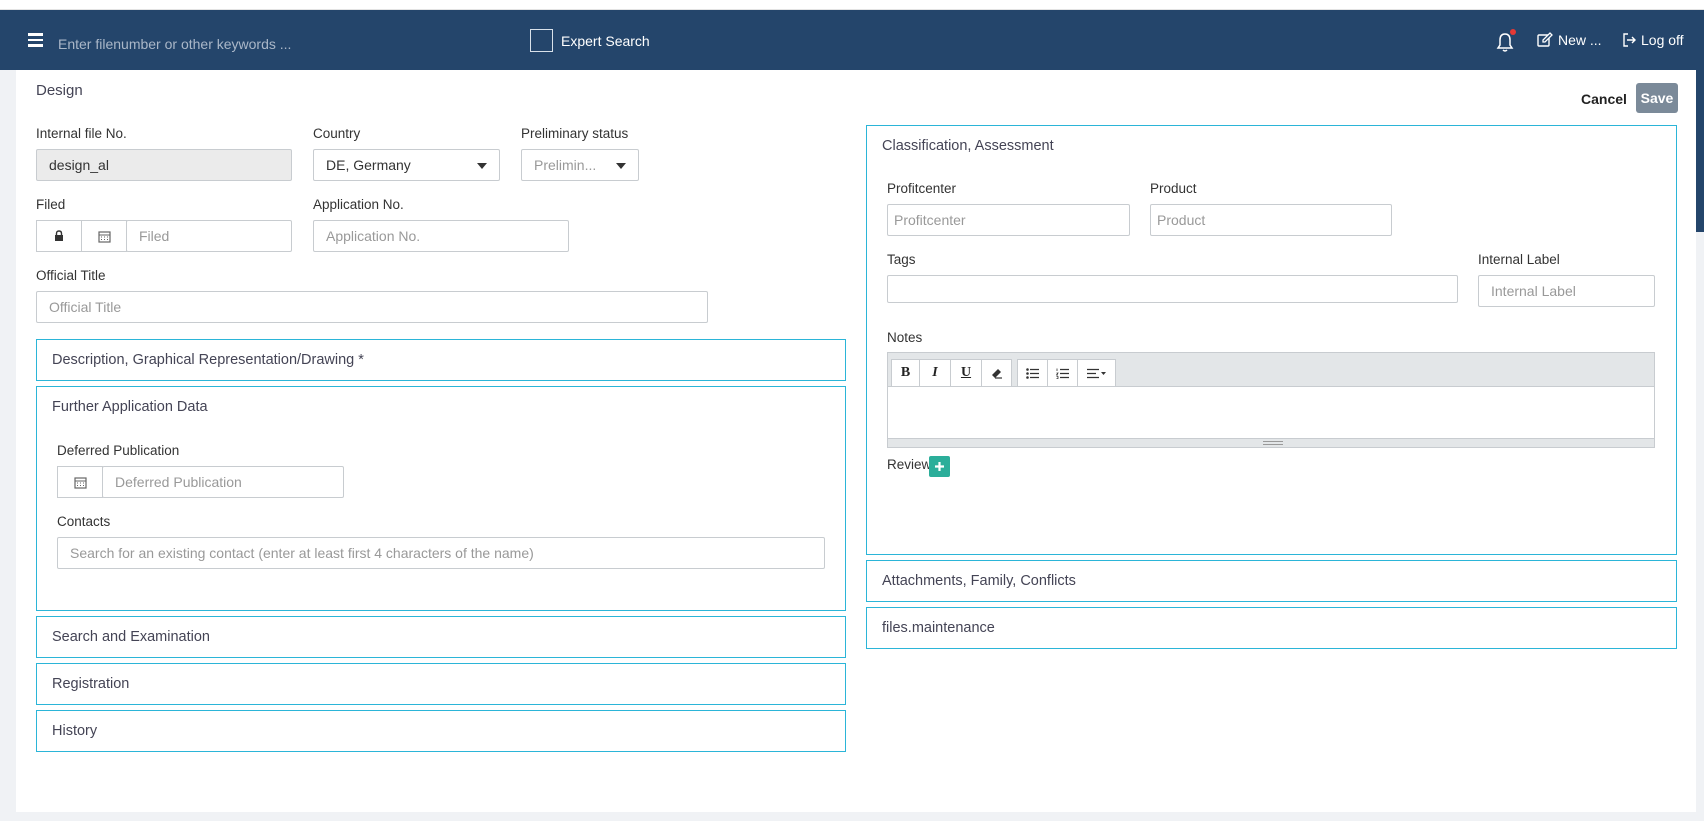 This screenshot has height=821, width=1704. What do you see at coordinates (979, 581) in the screenshot?
I see `attachments-panel-title: Attachments, Family, Conflicts` at bounding box center [979, 581].